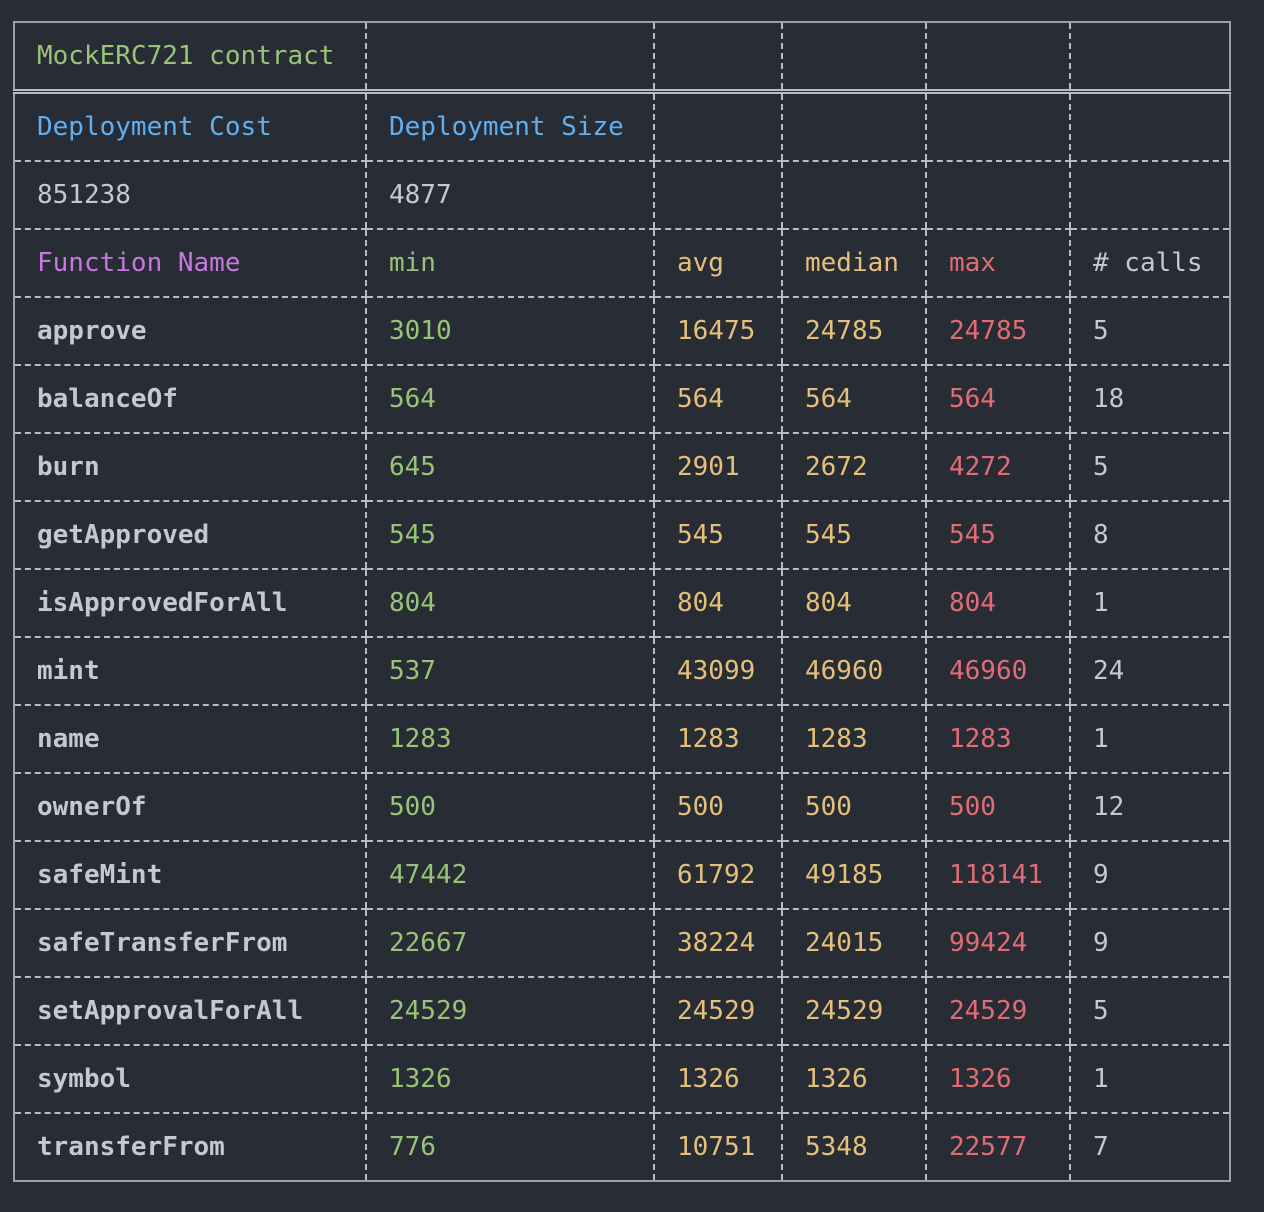 The height and width of the screenshot is (1212, 1264). Describe the element at coordinates (997, 1011) in the screenshot. I see `max-cell: 24529` at that location.